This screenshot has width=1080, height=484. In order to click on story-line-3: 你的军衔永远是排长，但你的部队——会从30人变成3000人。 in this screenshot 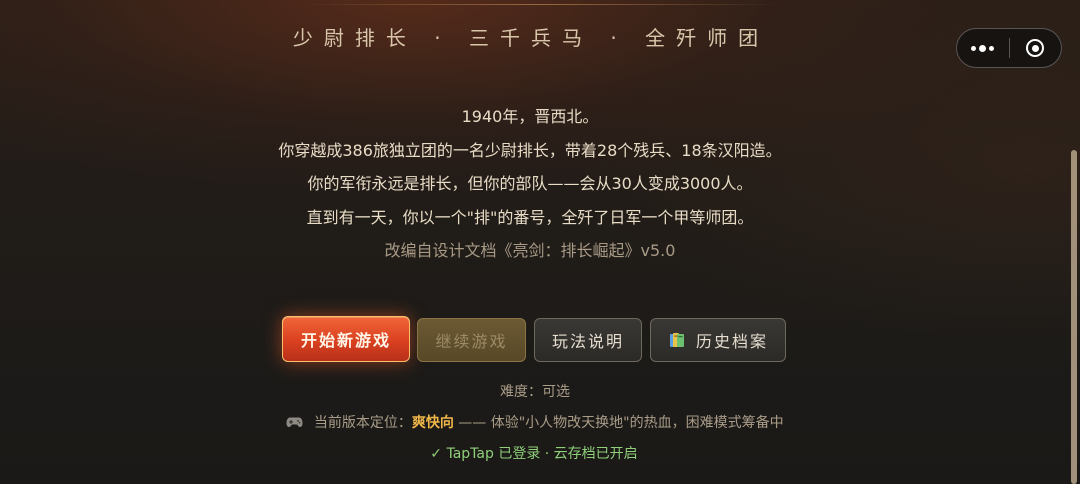, I will do `click(530, 183)`.